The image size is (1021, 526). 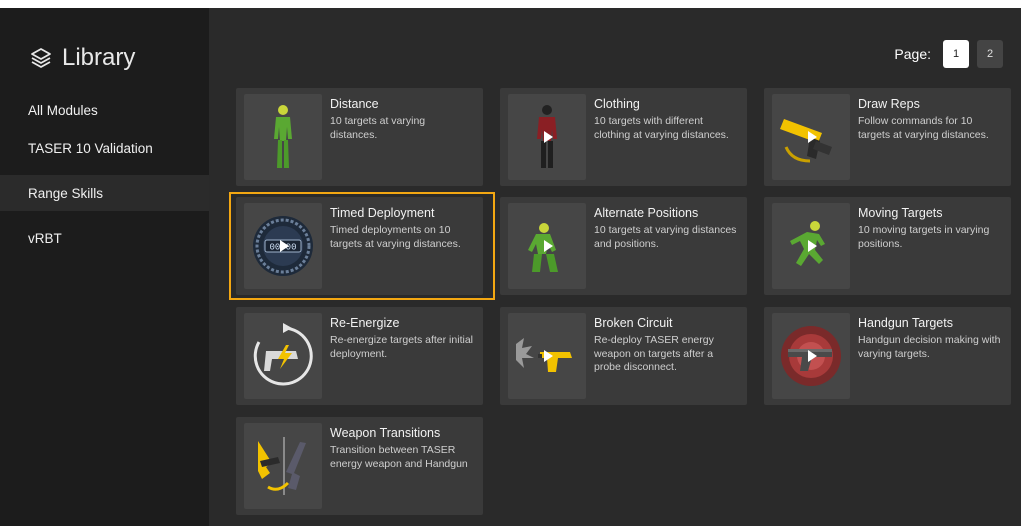 I want to click on page-1-button: 1, so click(x=956, y=54).